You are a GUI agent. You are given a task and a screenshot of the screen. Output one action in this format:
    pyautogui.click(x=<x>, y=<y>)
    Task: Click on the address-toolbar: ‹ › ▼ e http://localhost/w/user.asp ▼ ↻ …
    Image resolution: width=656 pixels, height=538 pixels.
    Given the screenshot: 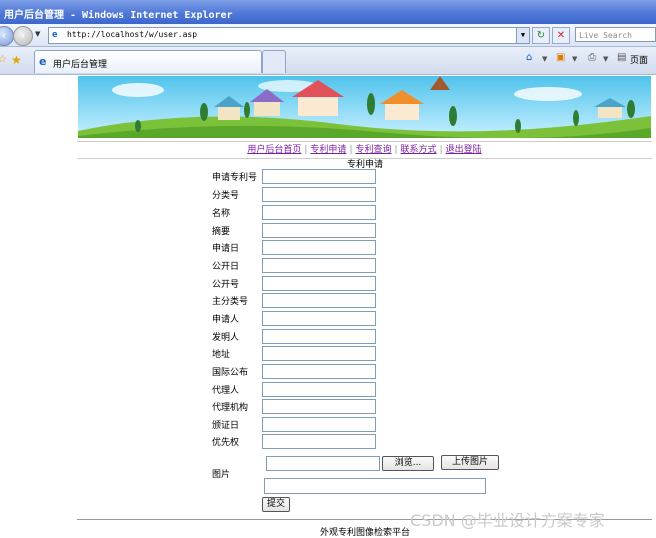 What is the action you would take?
    pyautogui.click(x=328, y=35)
    